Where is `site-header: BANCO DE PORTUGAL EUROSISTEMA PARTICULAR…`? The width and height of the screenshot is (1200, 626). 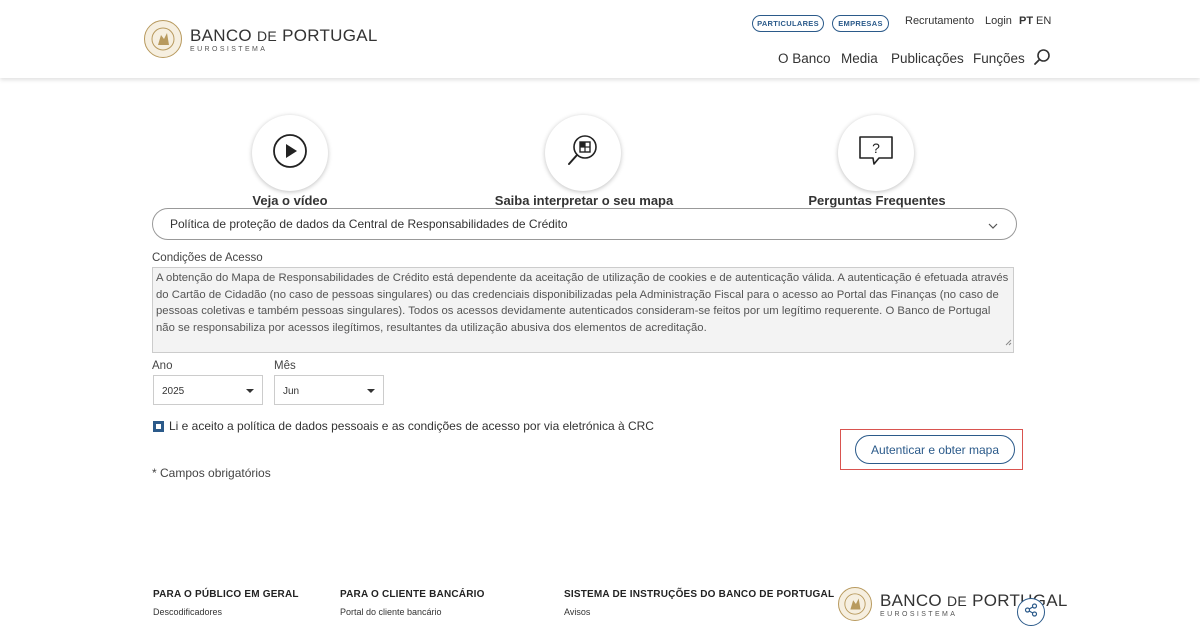 site-header: BANCO DE PORTUGAL EUROSISTEMA PARTICULAR… is located at coordinates (600, 39).